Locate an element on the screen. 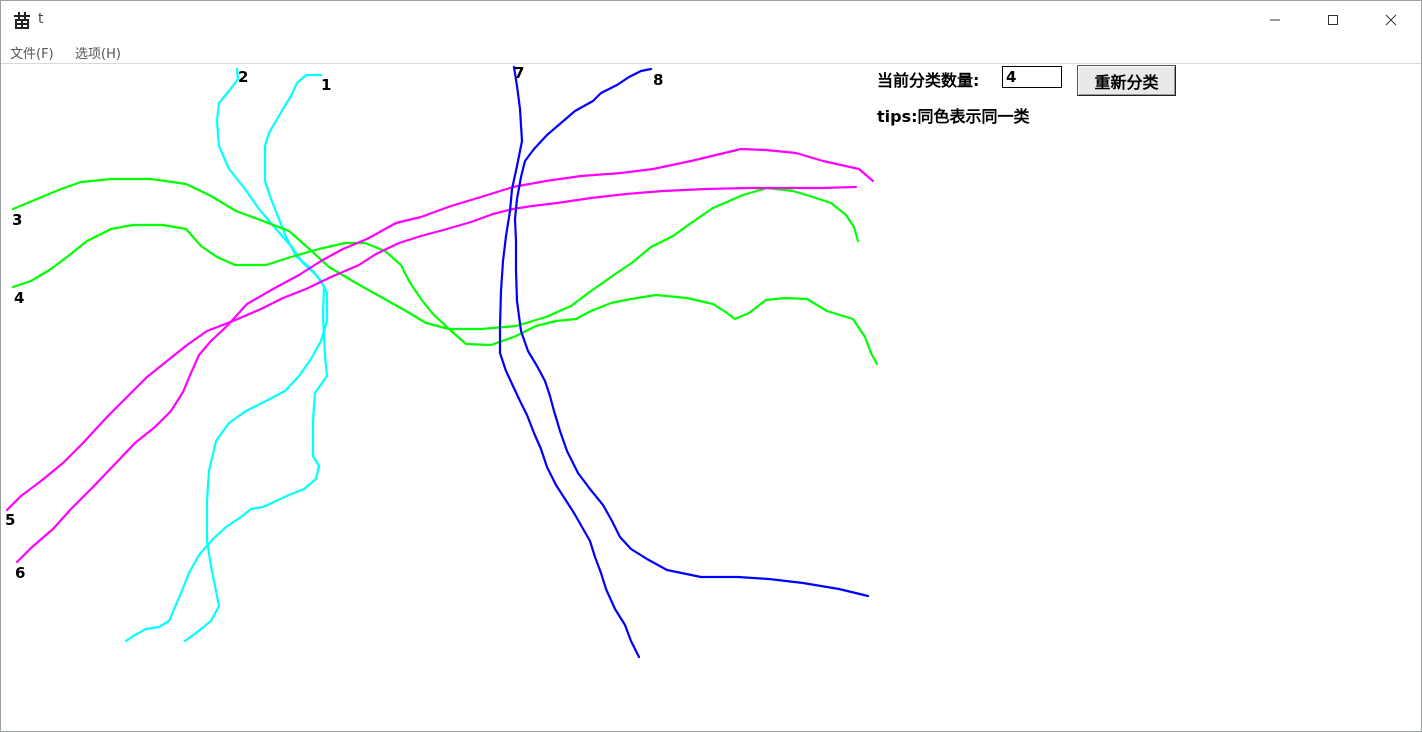 The width and height of the screenshot is (1422, 732). track-label-2: 2 is located at coordinates (243, 77).